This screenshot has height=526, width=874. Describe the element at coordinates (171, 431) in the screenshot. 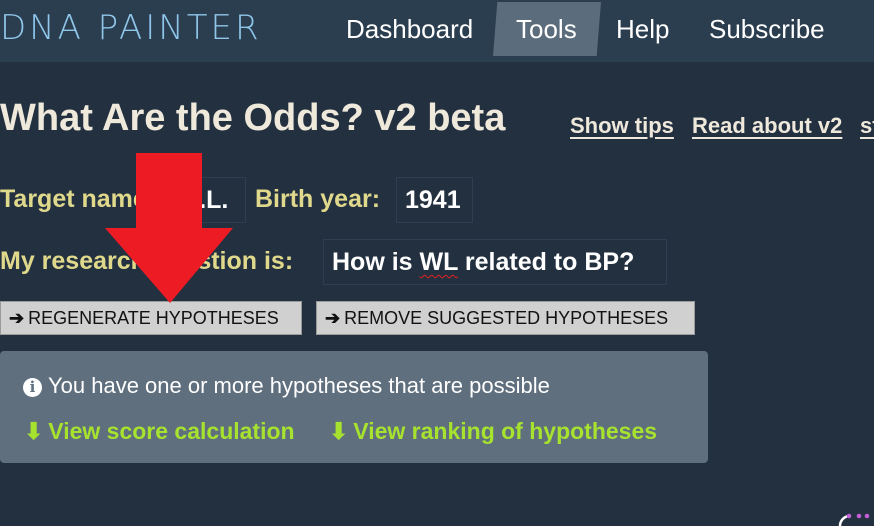

I see `view-score-label: View score calculation` at that location.